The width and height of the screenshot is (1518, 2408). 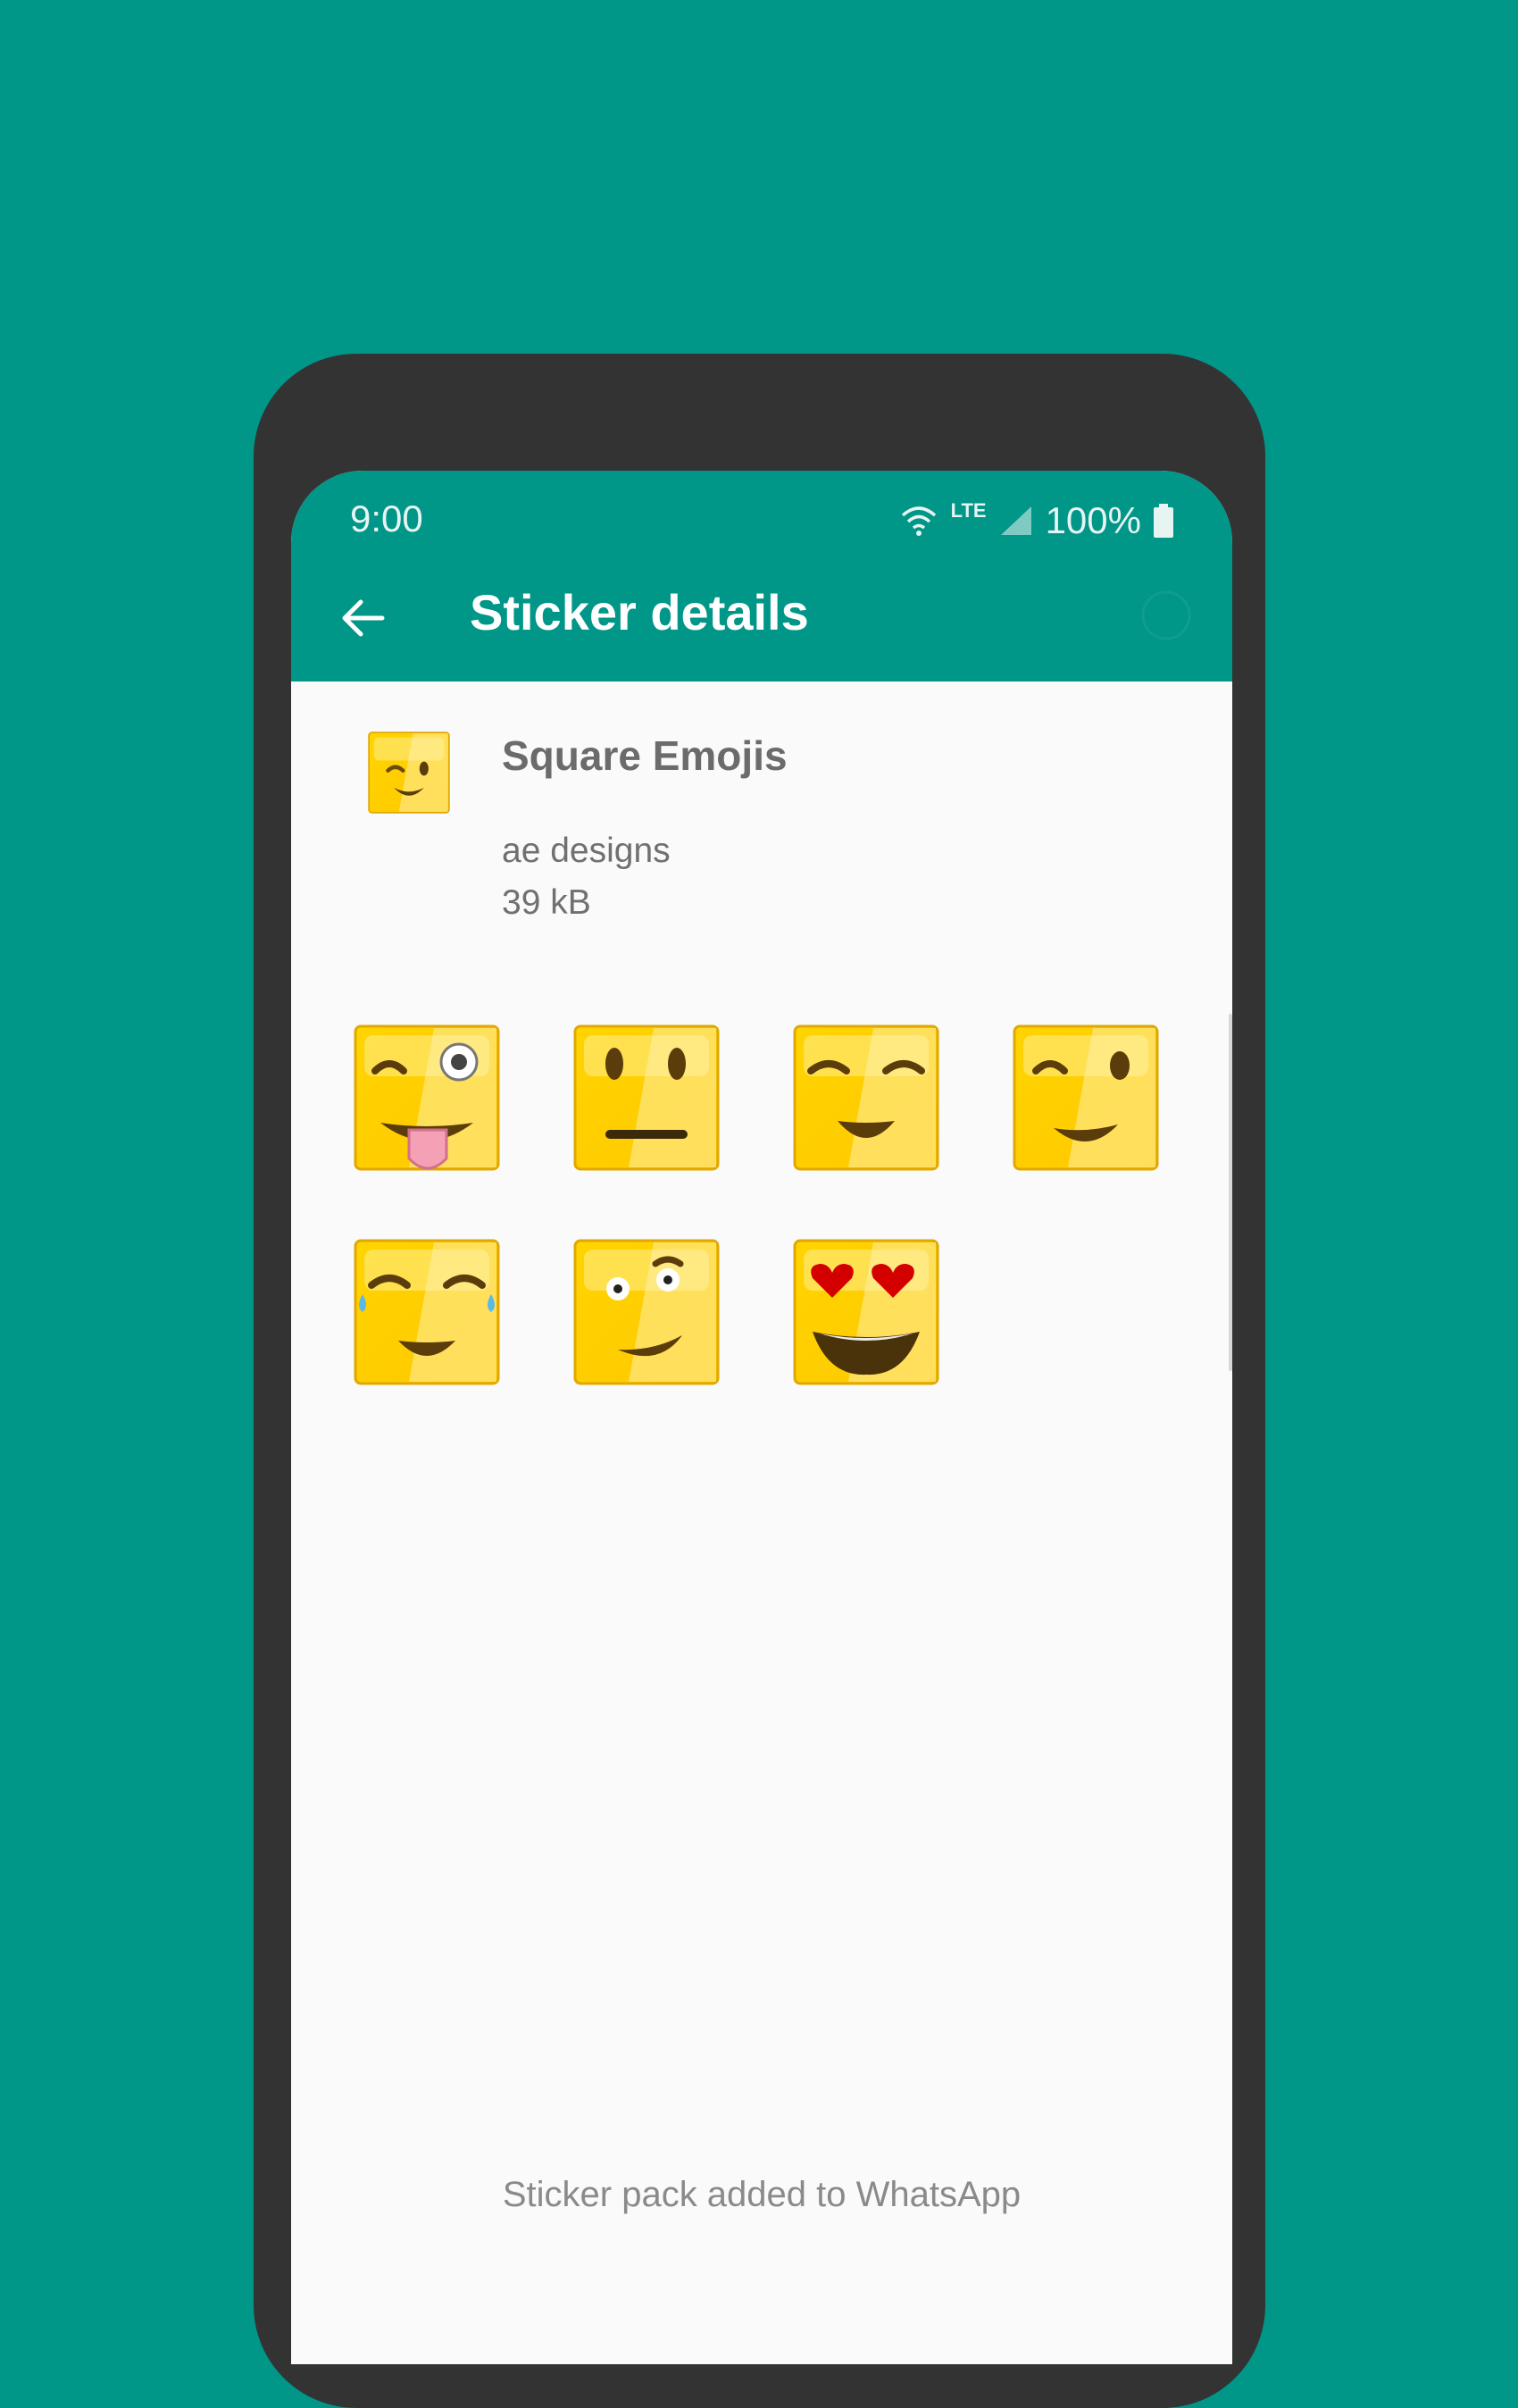 I want to click on status-icons: LTE 100%, so click(x=1036, y=521).